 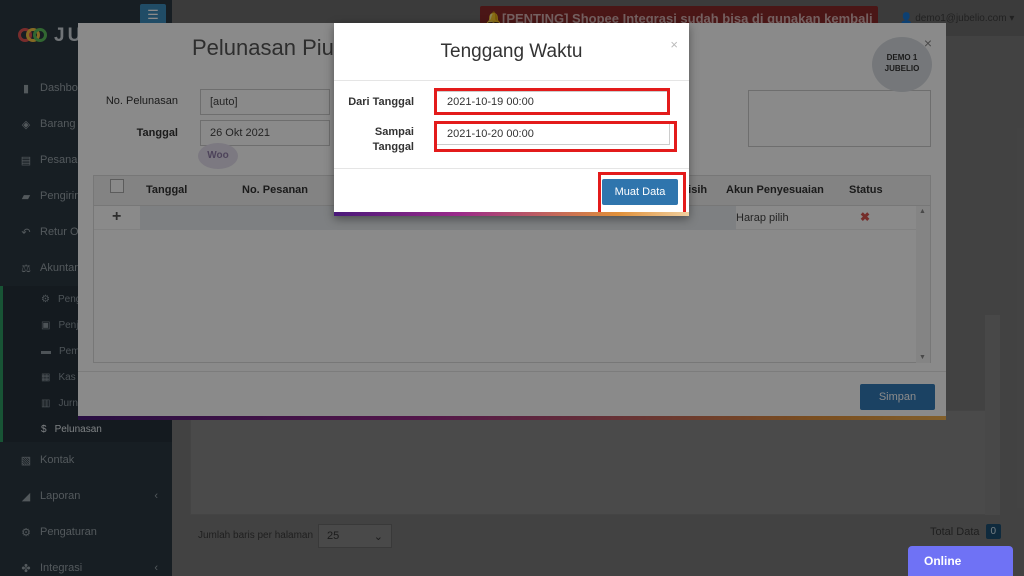 What do you see at coordinates (511, 214) in the screenshot?
I see `gradient-bar` at bounding box center [511, 214].